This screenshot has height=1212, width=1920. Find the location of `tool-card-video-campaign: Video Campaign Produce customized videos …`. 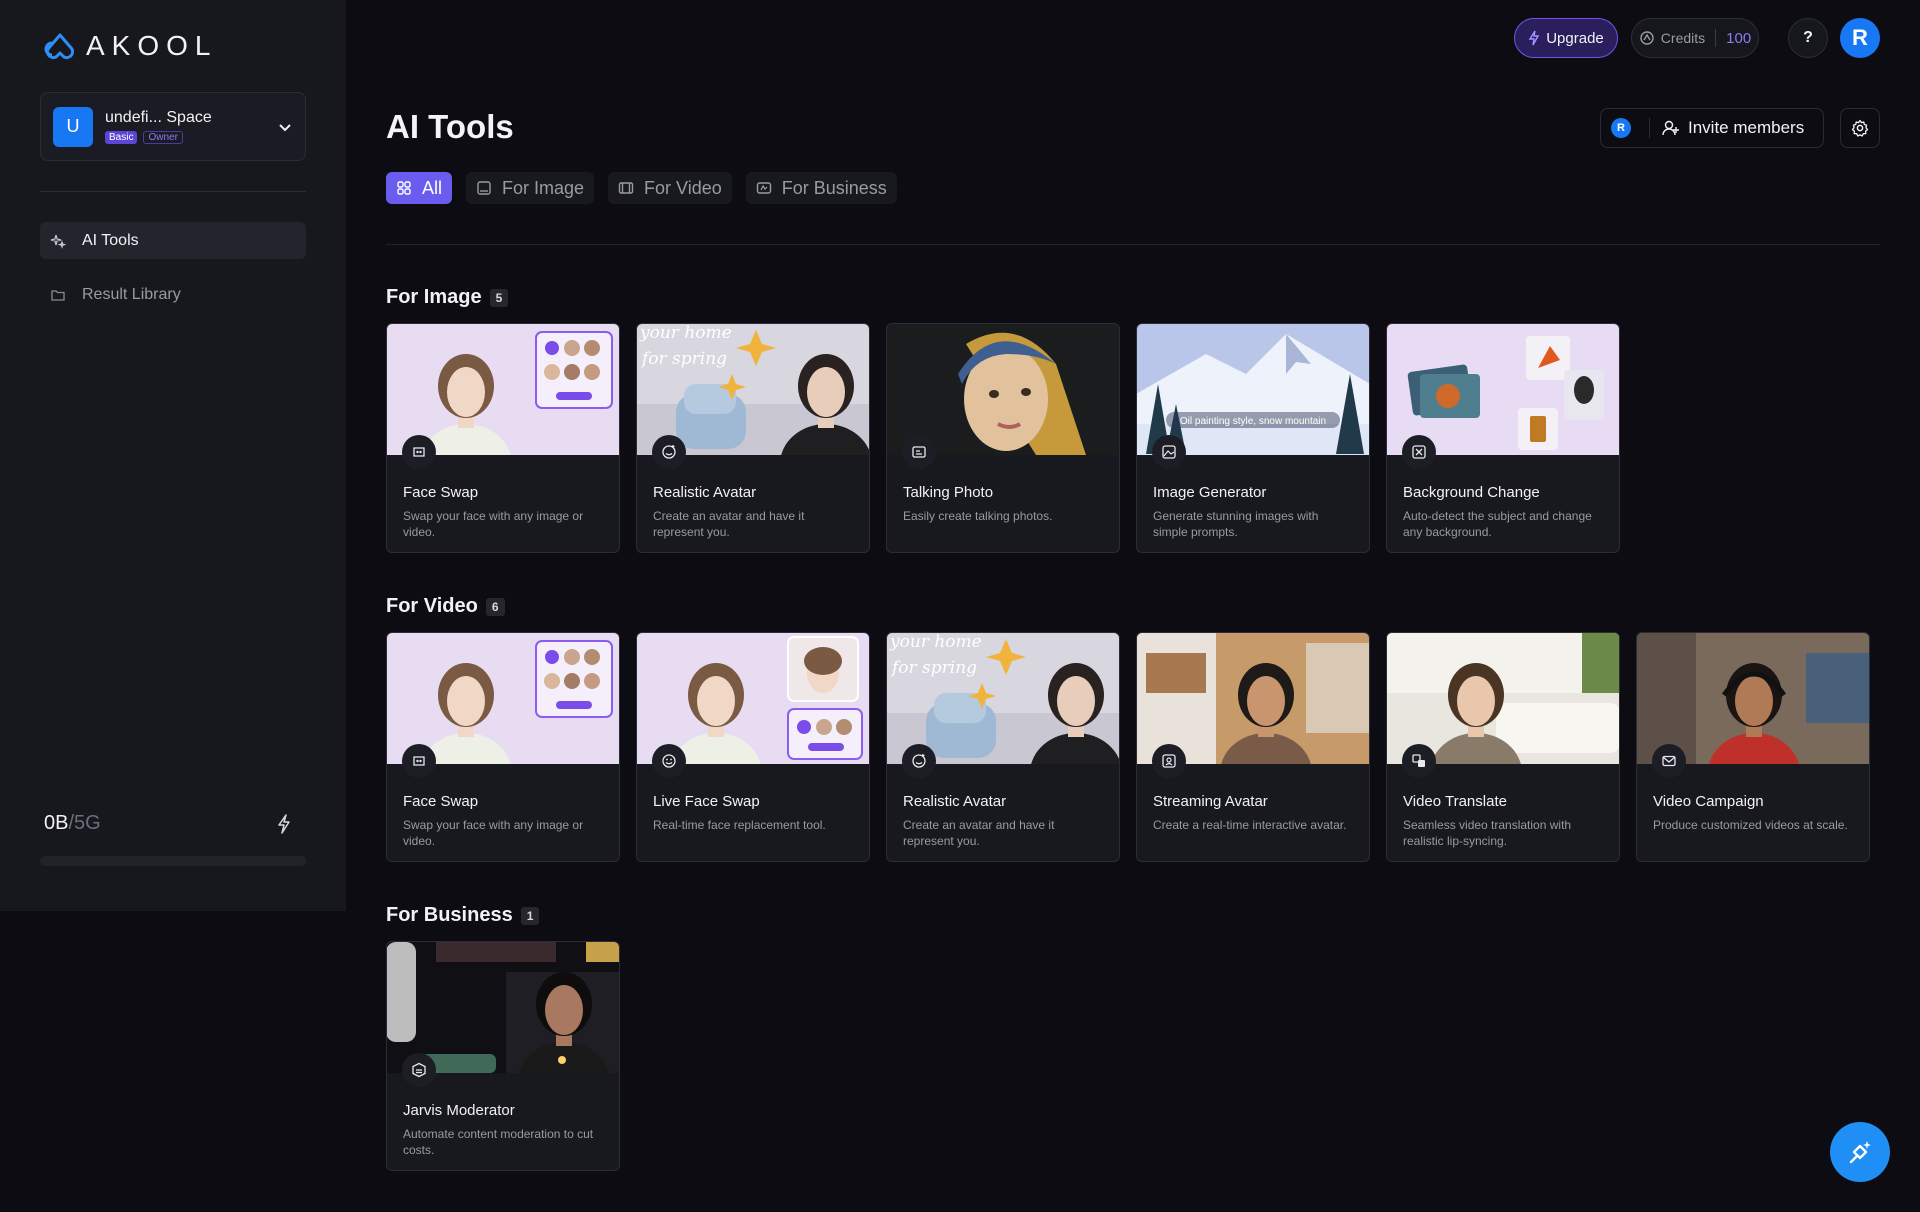

tool-card-video-campaign: Video Campaign Produce customized videos … is located at coordinates (1753, 747).